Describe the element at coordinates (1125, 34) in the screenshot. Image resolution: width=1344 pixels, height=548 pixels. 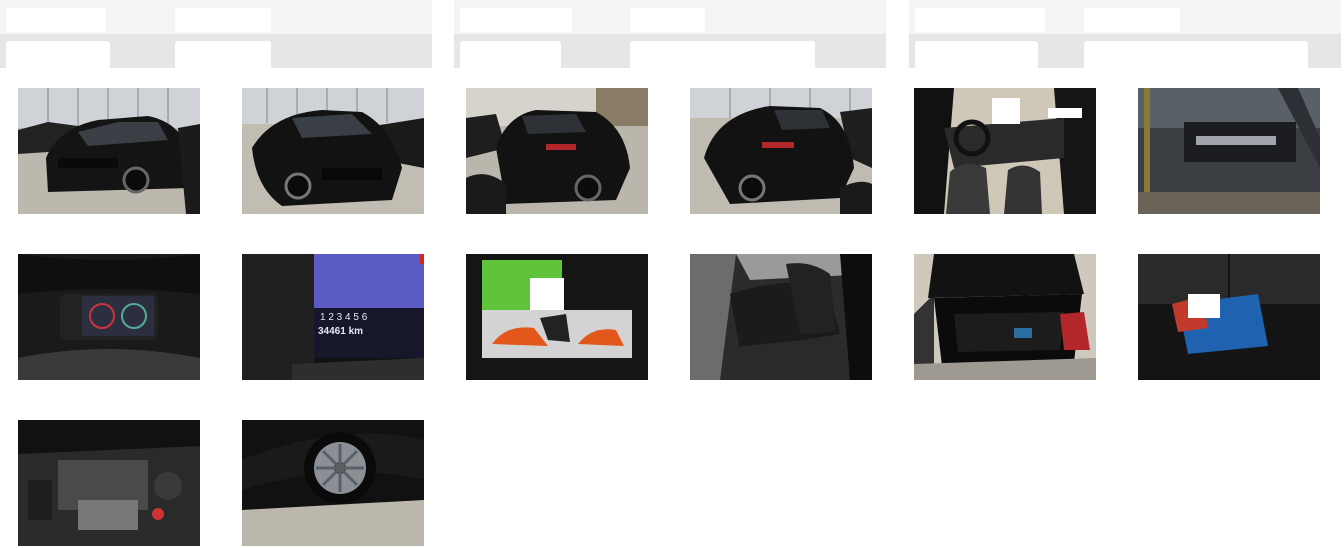
I see `header-panel-right` at that location.